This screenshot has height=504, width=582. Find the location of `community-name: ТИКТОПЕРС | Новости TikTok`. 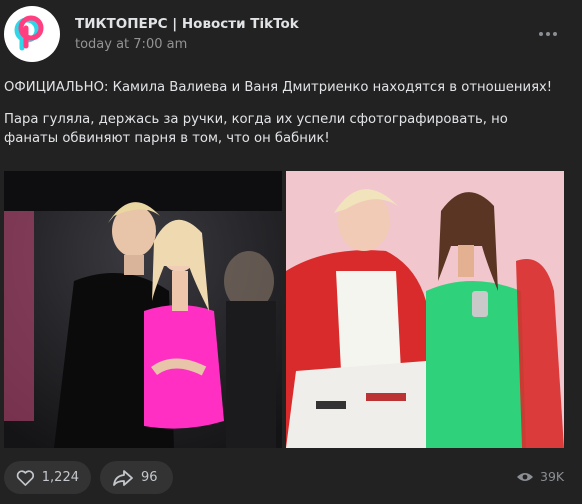

community-name: ТИКТОПЕРС | Новости TikTok is located at coordinates (187, 24).